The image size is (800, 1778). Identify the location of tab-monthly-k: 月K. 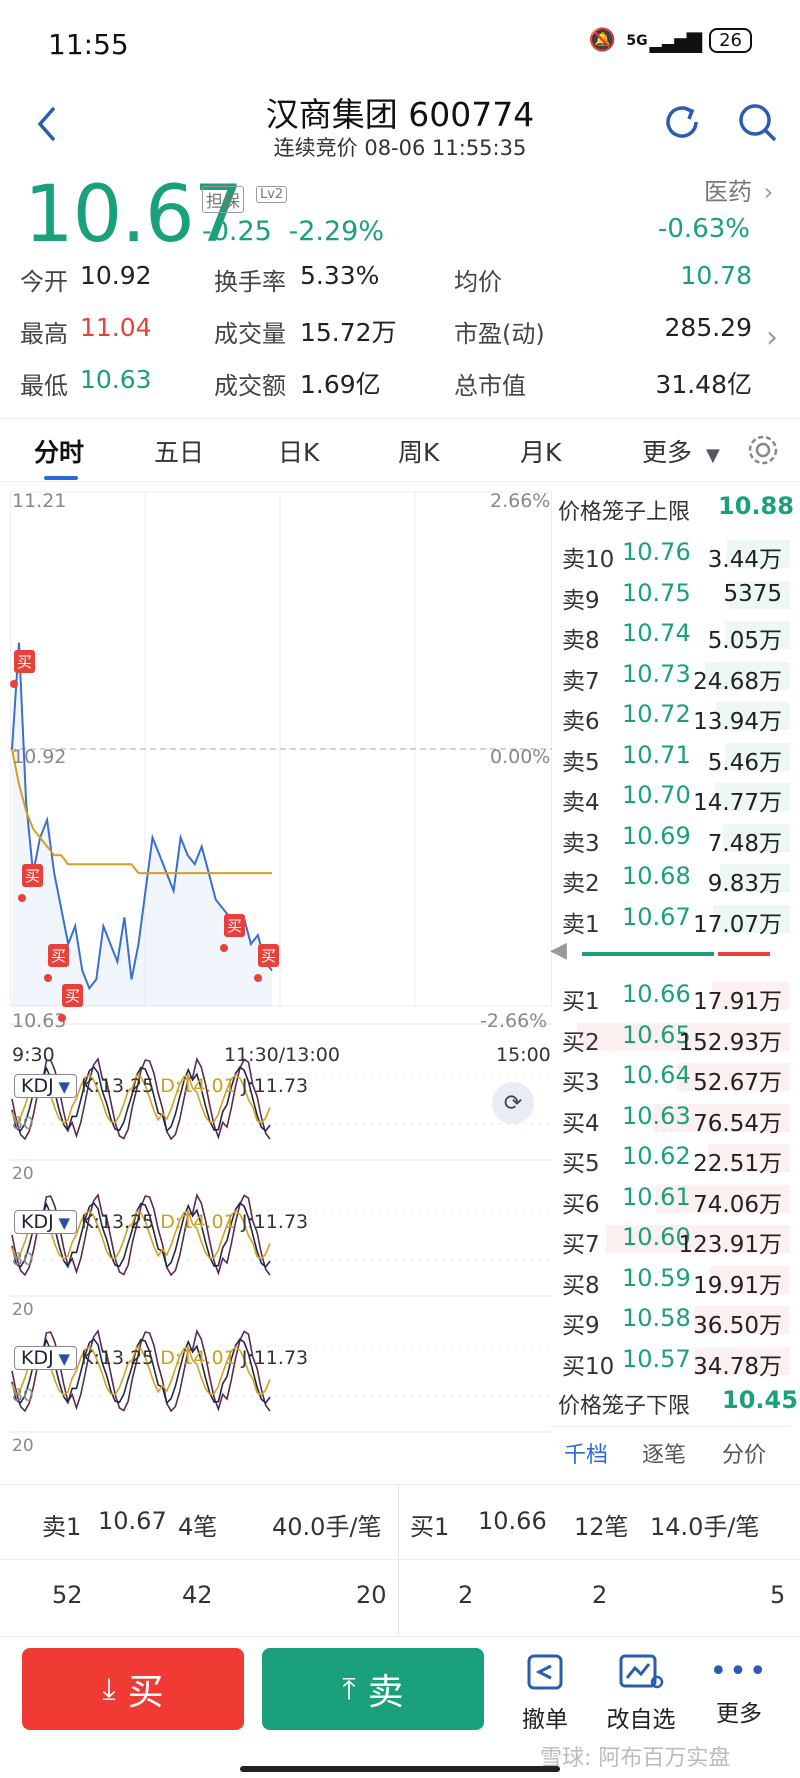
(540, 451).